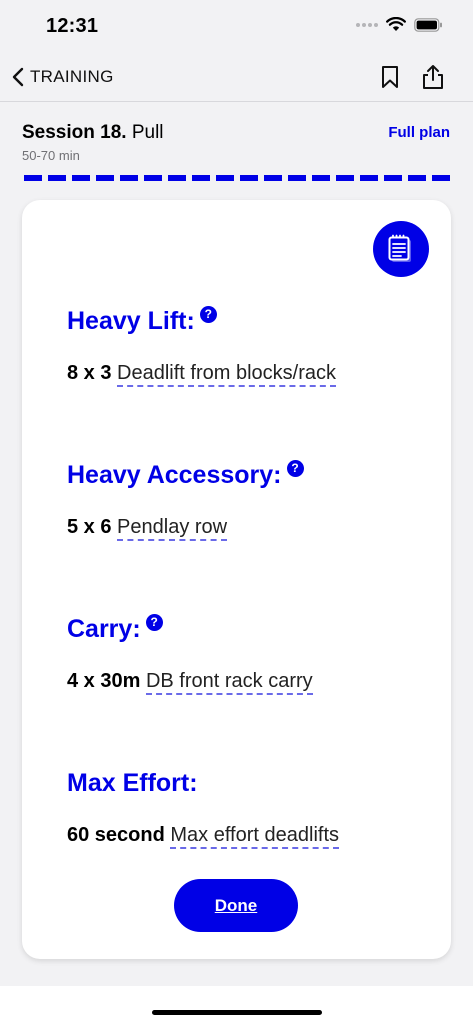  I want to click on exercise-link: Deadlift from blocks/rack, so click(227, 374).